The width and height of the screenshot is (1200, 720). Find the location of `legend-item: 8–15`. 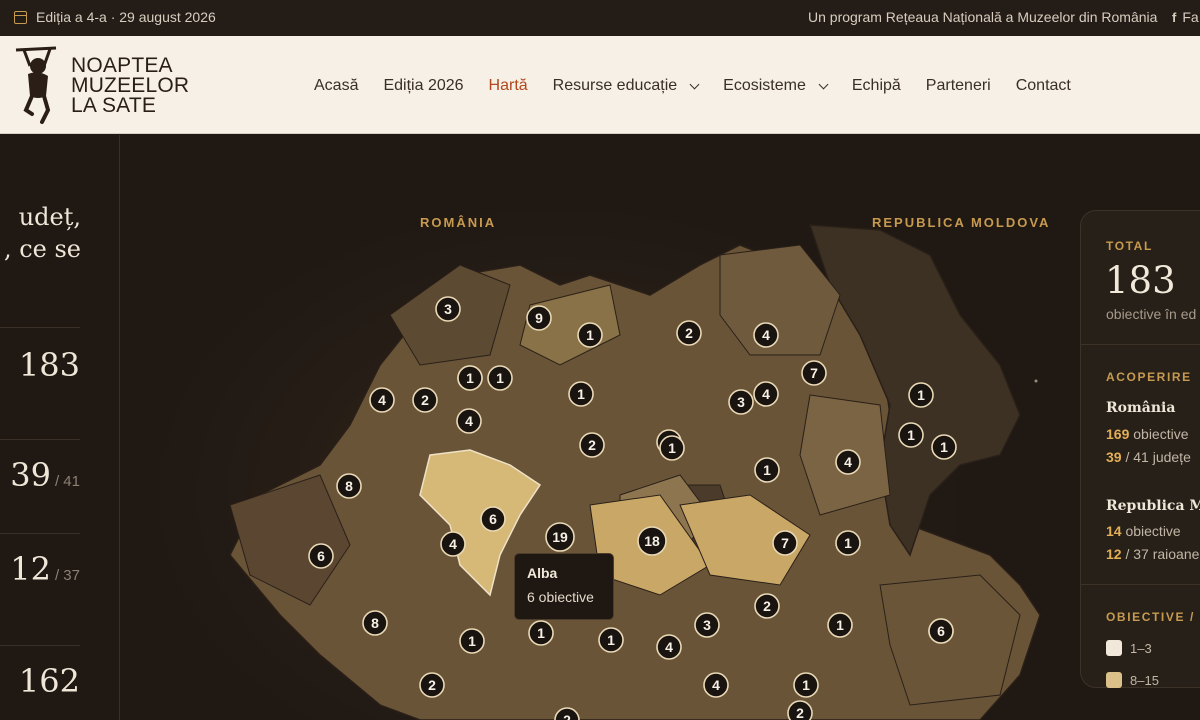

legend-item: 8–15 is located at coordinates (1132, 680).